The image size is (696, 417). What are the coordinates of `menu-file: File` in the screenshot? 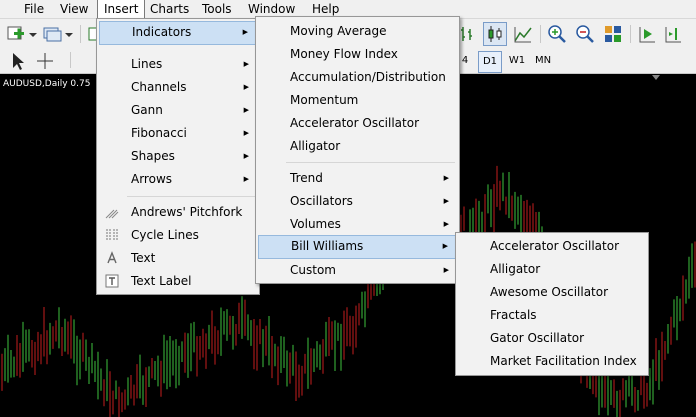 It's located at (34, 9).